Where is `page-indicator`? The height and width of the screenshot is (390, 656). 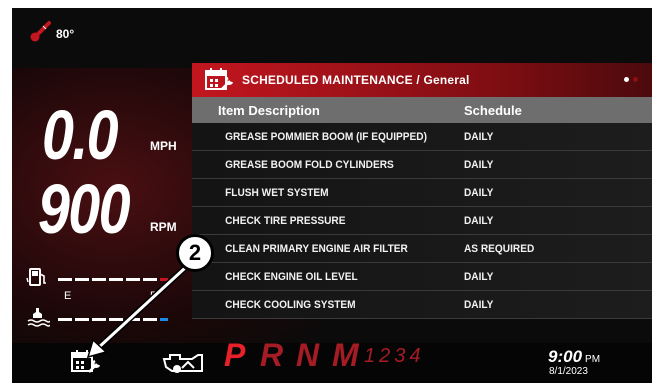 page-indicator is located at coordinates (631, 79).